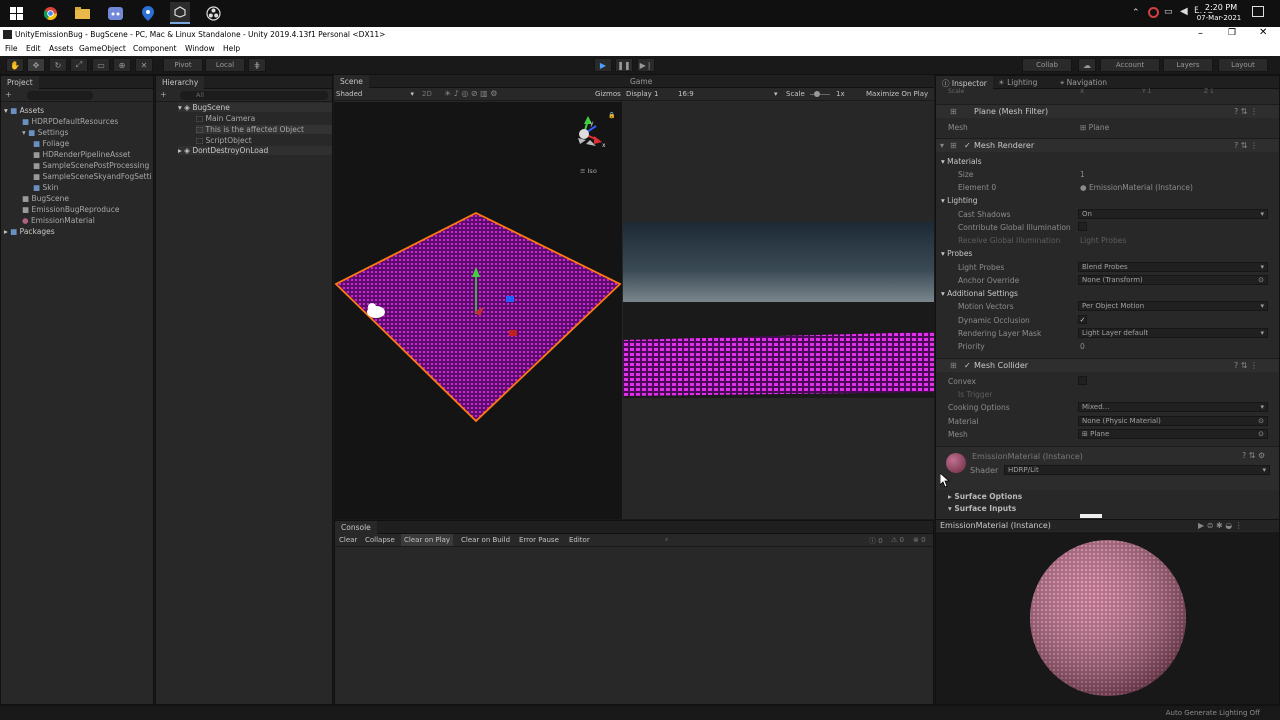 The image size is (1280, 720). Describe the element at coordinates (20, 82) in the screenshot. I see `tab-project: Project` at that location.